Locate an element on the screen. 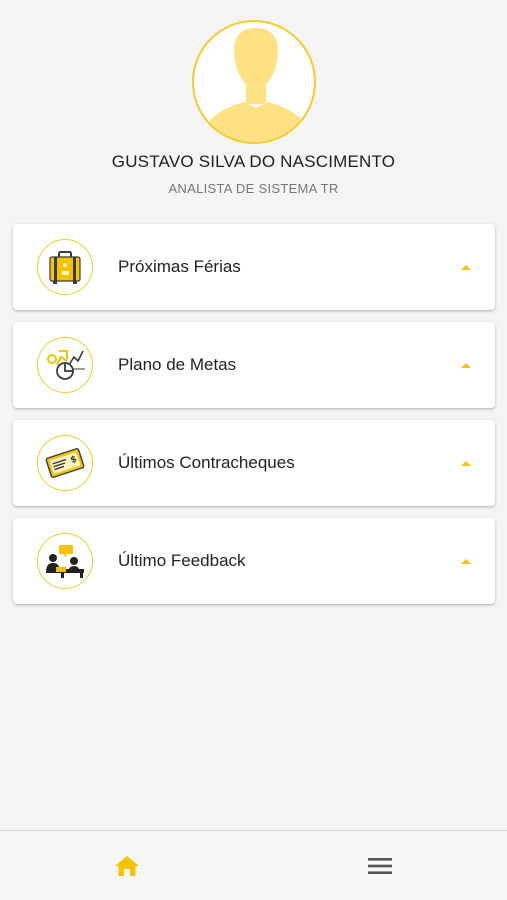  nav-home-button is located at coordinates (127, 866).